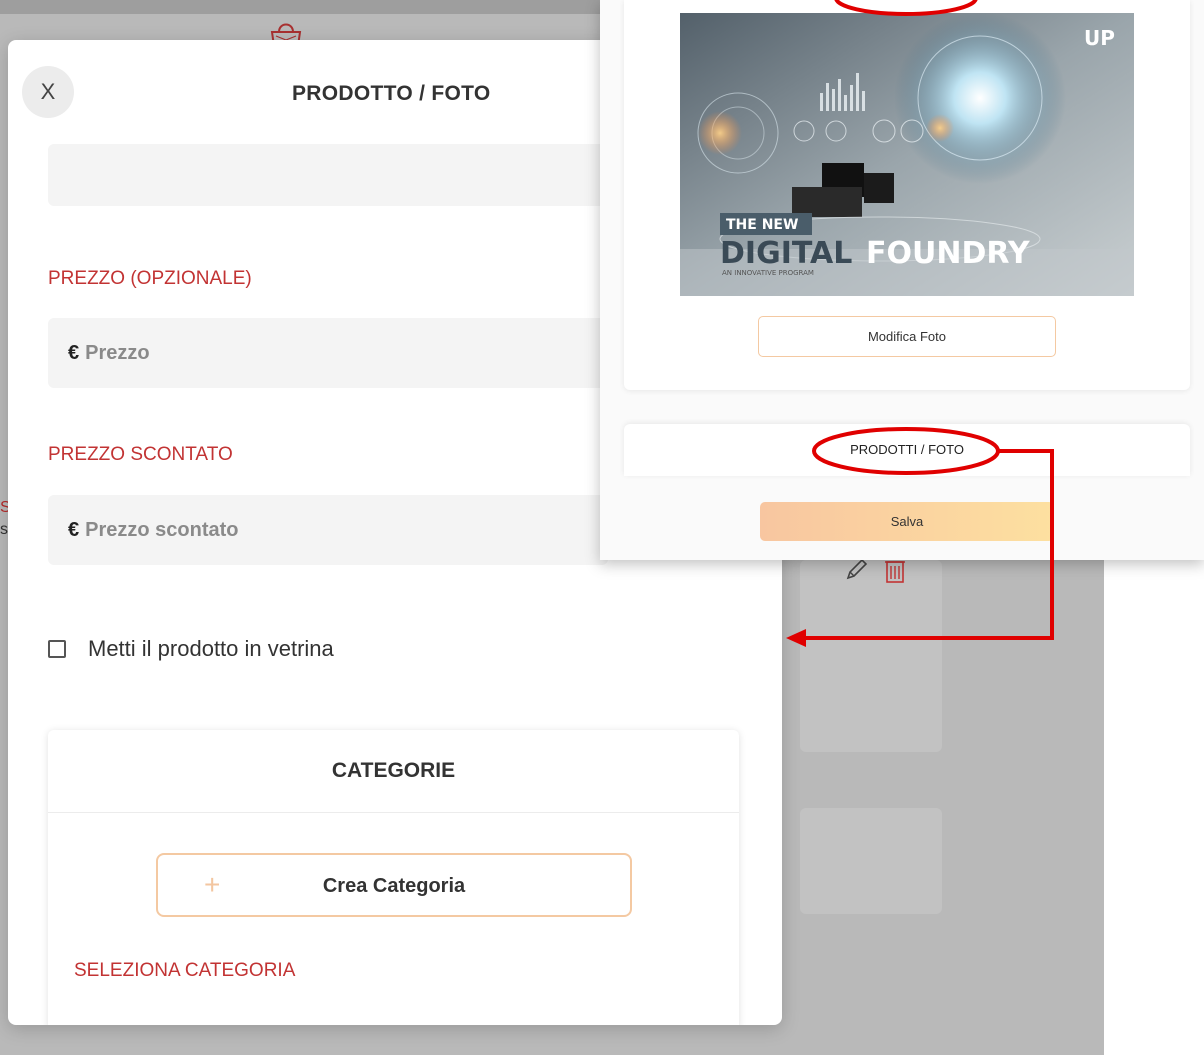 The width and height of the screenshot is (1204, 1055). Describe the element at coordinates (948, 253) in the screenshot. I see `photo-headline-foundry: FOUNDRY` at that location.